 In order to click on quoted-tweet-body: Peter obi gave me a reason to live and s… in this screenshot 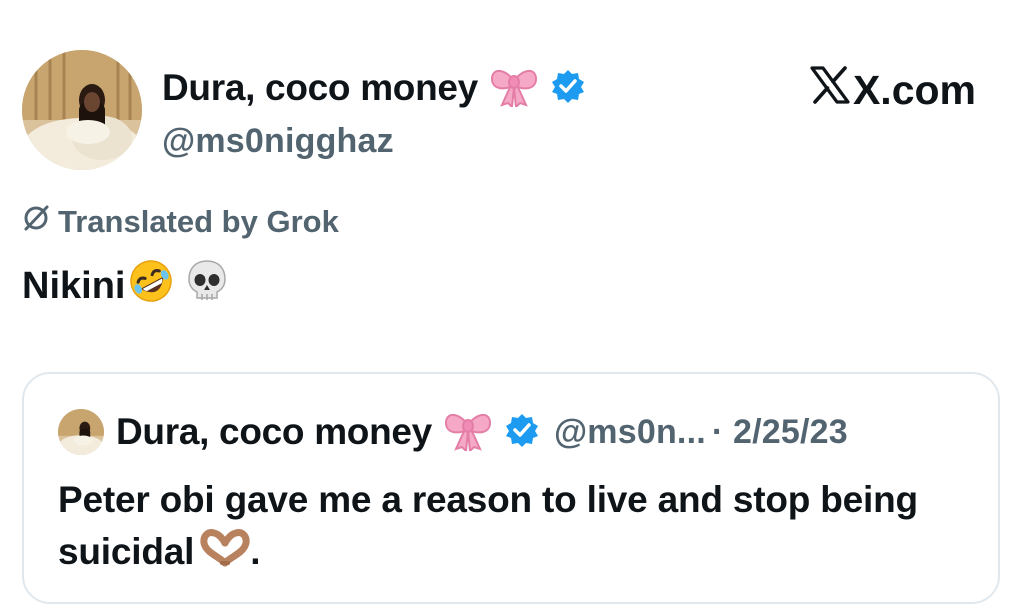, I will do `click(488, 525)`.